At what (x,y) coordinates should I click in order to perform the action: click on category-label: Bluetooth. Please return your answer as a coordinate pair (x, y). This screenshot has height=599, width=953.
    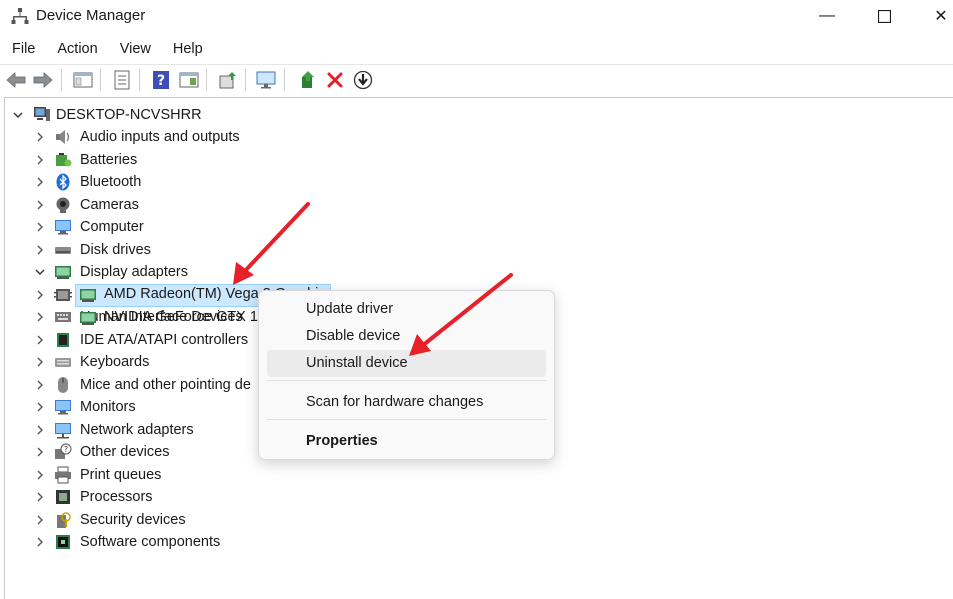
    Looking at the image, I should click on (110, 182).